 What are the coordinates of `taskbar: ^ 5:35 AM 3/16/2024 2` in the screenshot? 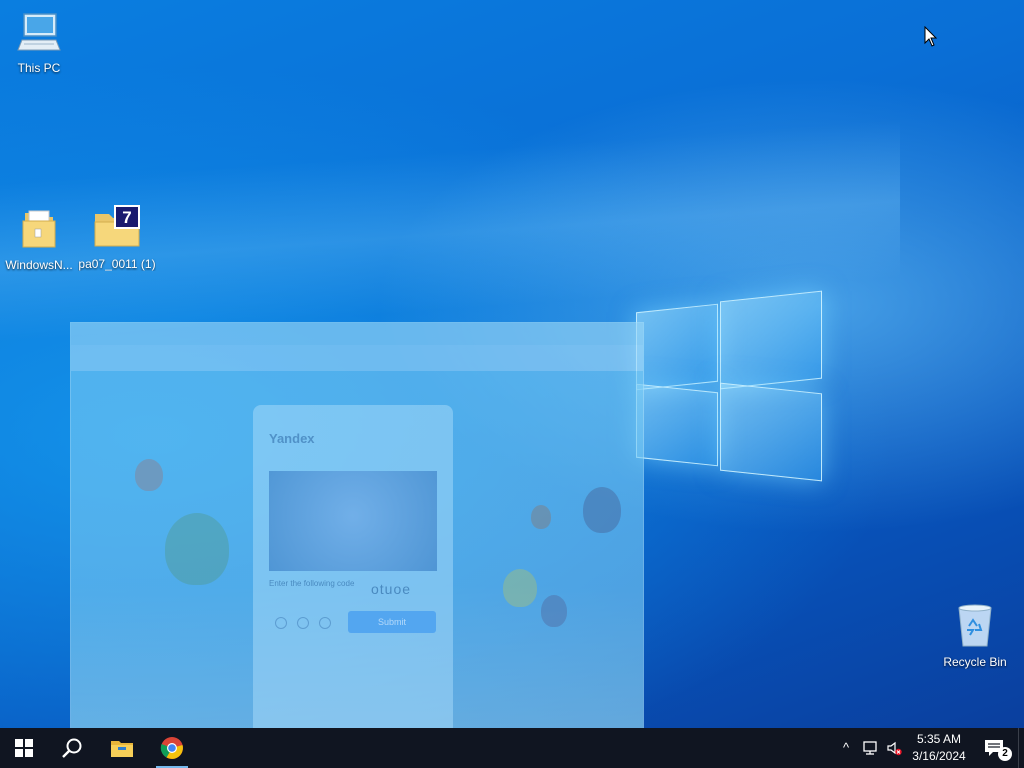 It's located at (512, 748).